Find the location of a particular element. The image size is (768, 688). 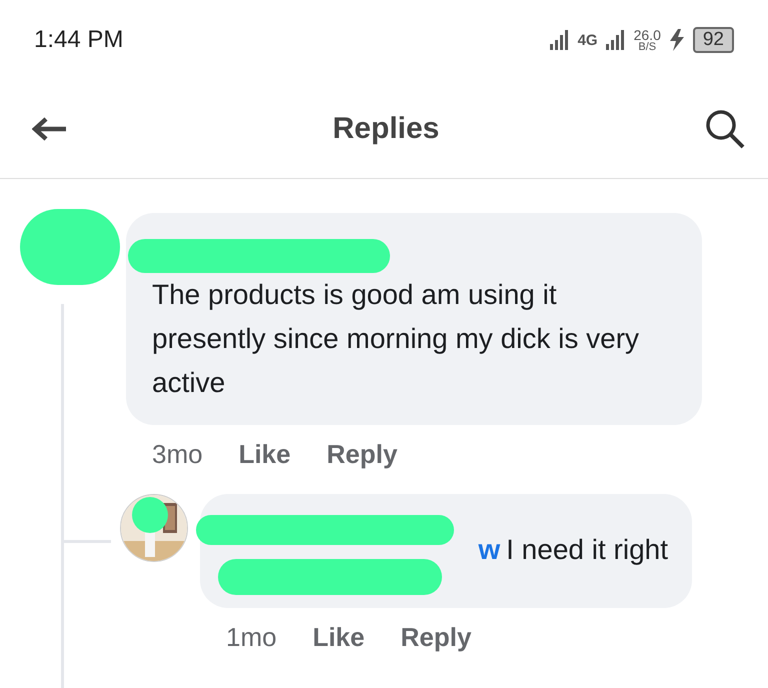

mention-link: w is located at coordinates (489, 550).